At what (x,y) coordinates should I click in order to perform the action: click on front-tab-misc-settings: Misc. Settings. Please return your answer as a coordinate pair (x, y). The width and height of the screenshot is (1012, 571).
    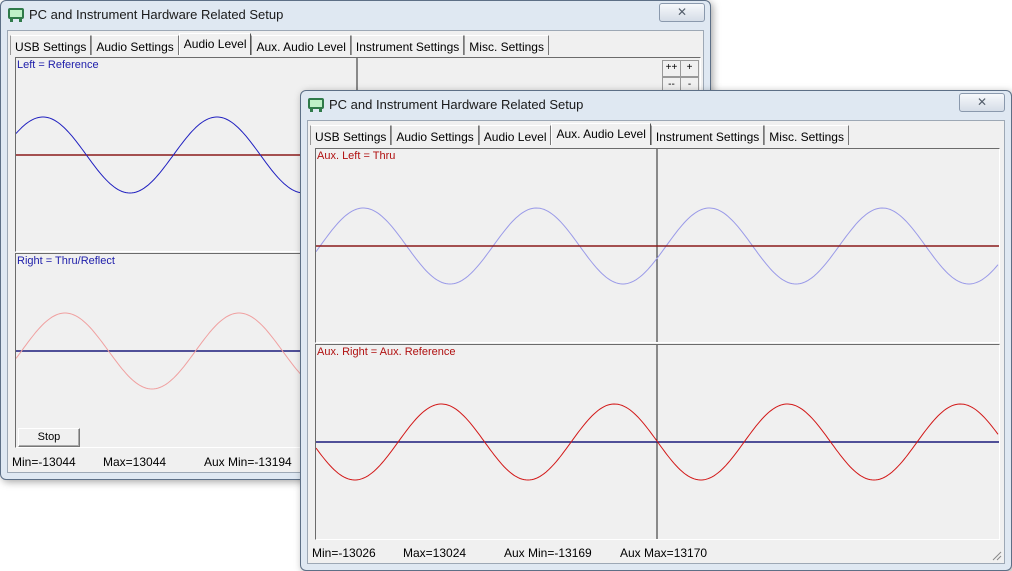
    Looking at the image, I should click on (806, 135).